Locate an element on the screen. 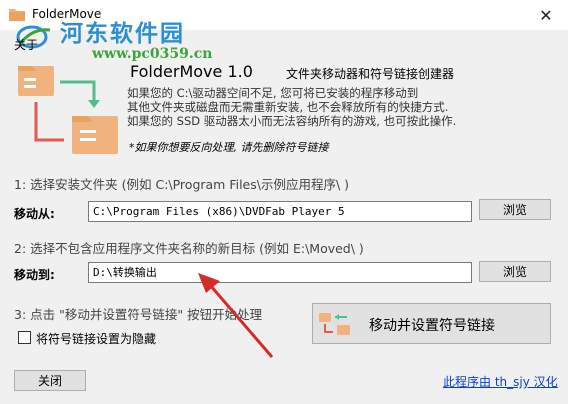 This screenshot has width=568, height=404. hide-symlink-checkbox is located at coordinates (24, 337).